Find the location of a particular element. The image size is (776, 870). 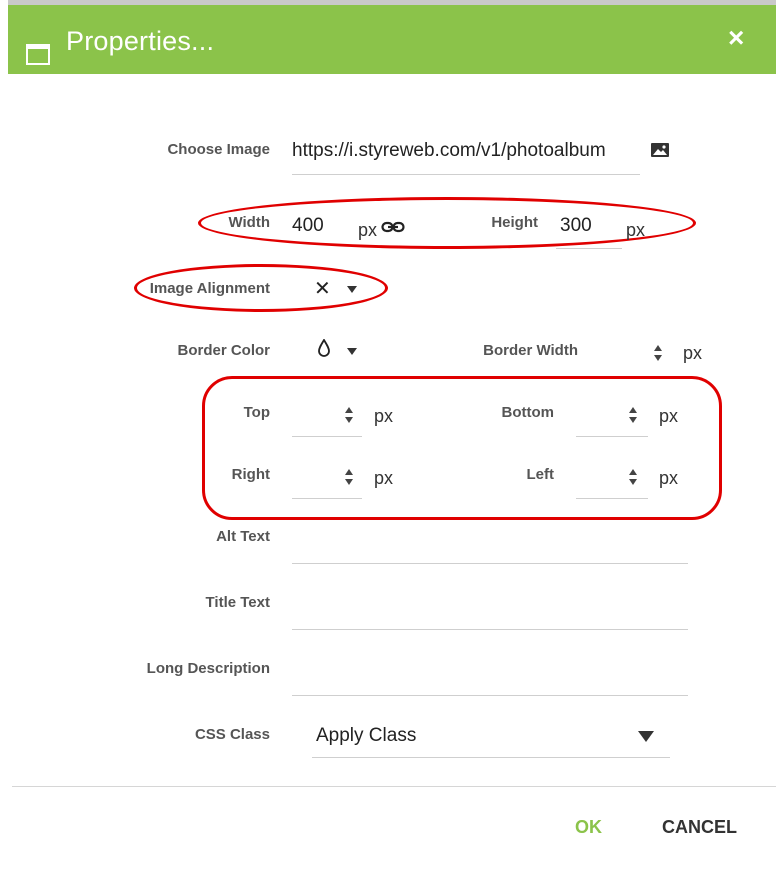

top-underline is located at coordinates (327, 436).